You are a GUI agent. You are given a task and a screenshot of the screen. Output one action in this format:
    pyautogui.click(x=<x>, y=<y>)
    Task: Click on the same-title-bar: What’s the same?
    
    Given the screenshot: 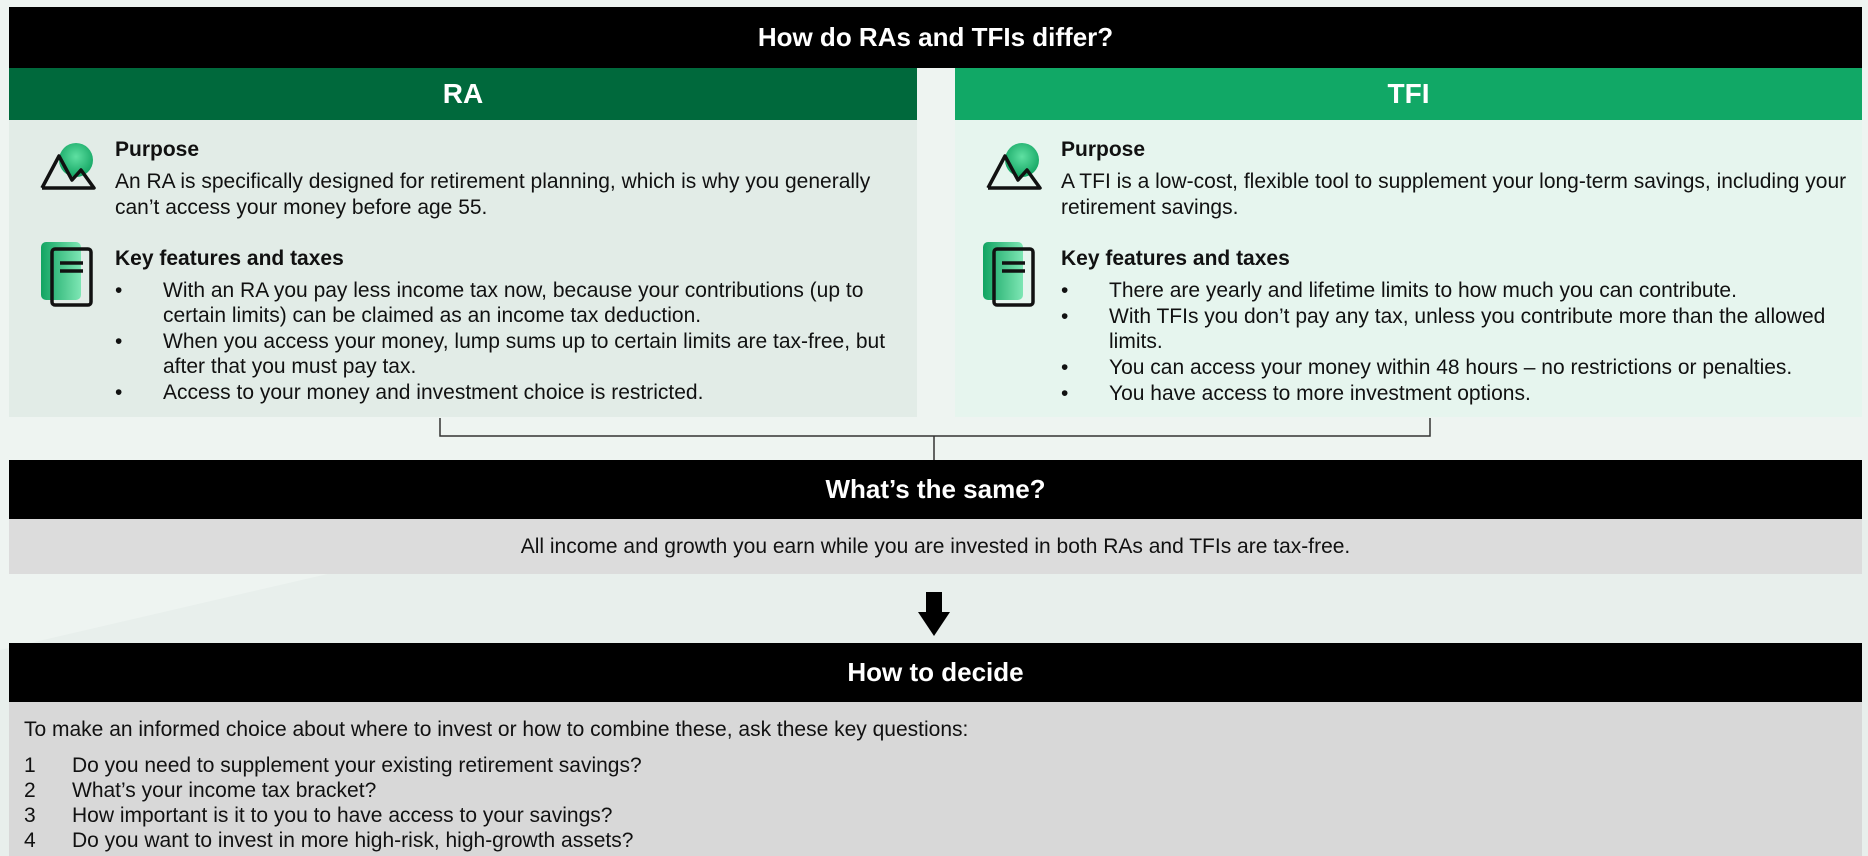 What is the action you would take?
    pyautogui.click(x=935, y=489)
    